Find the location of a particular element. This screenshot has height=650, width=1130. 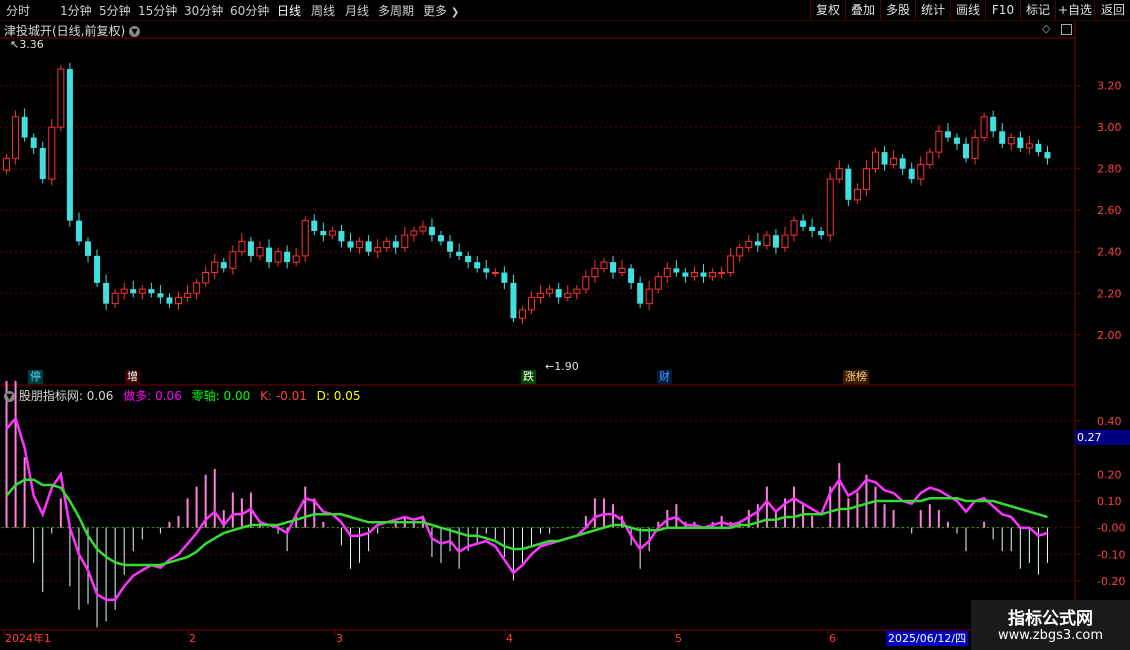

price-axis: 3.20 3.00 2.80 2.60 2.40 2.20 2.00 is located at coordinates (1098, 211).